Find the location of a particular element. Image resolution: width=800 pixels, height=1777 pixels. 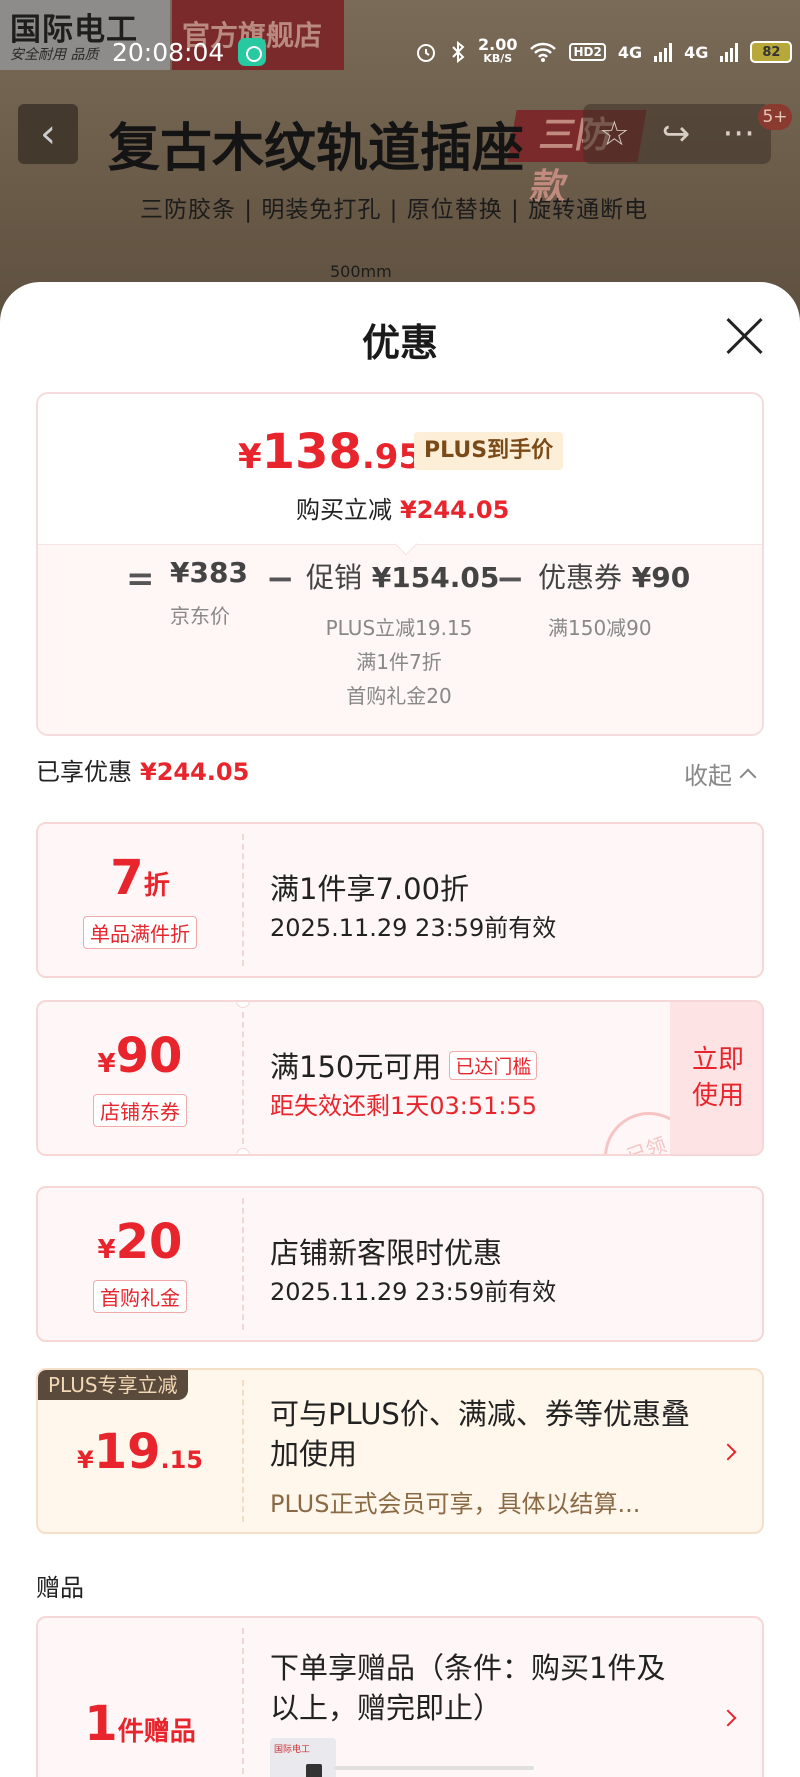

enjoyed-discount: 已享优惠 ¥244.05 is located at coordinates (143, 772).